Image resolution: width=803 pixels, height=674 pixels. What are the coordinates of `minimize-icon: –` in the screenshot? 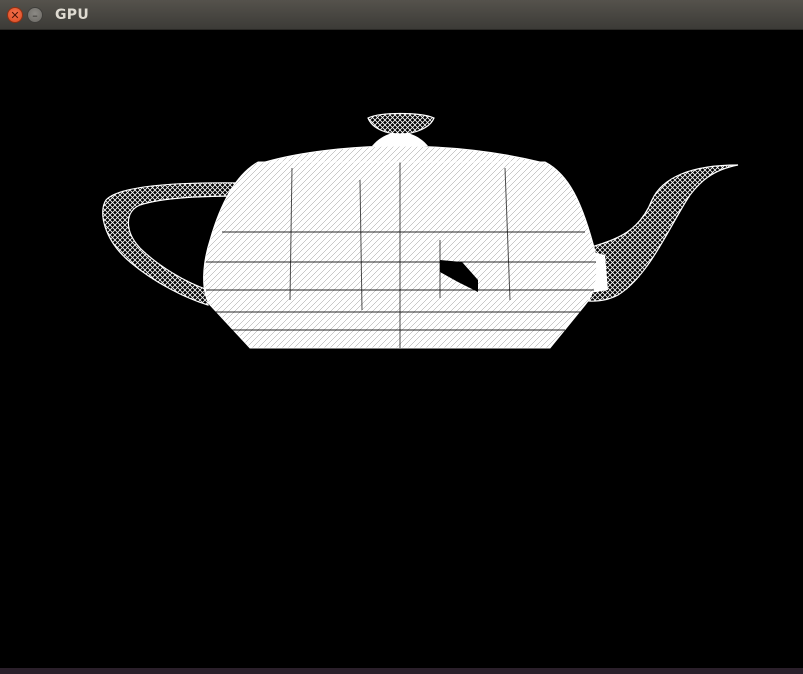 It's located at (35, 15).